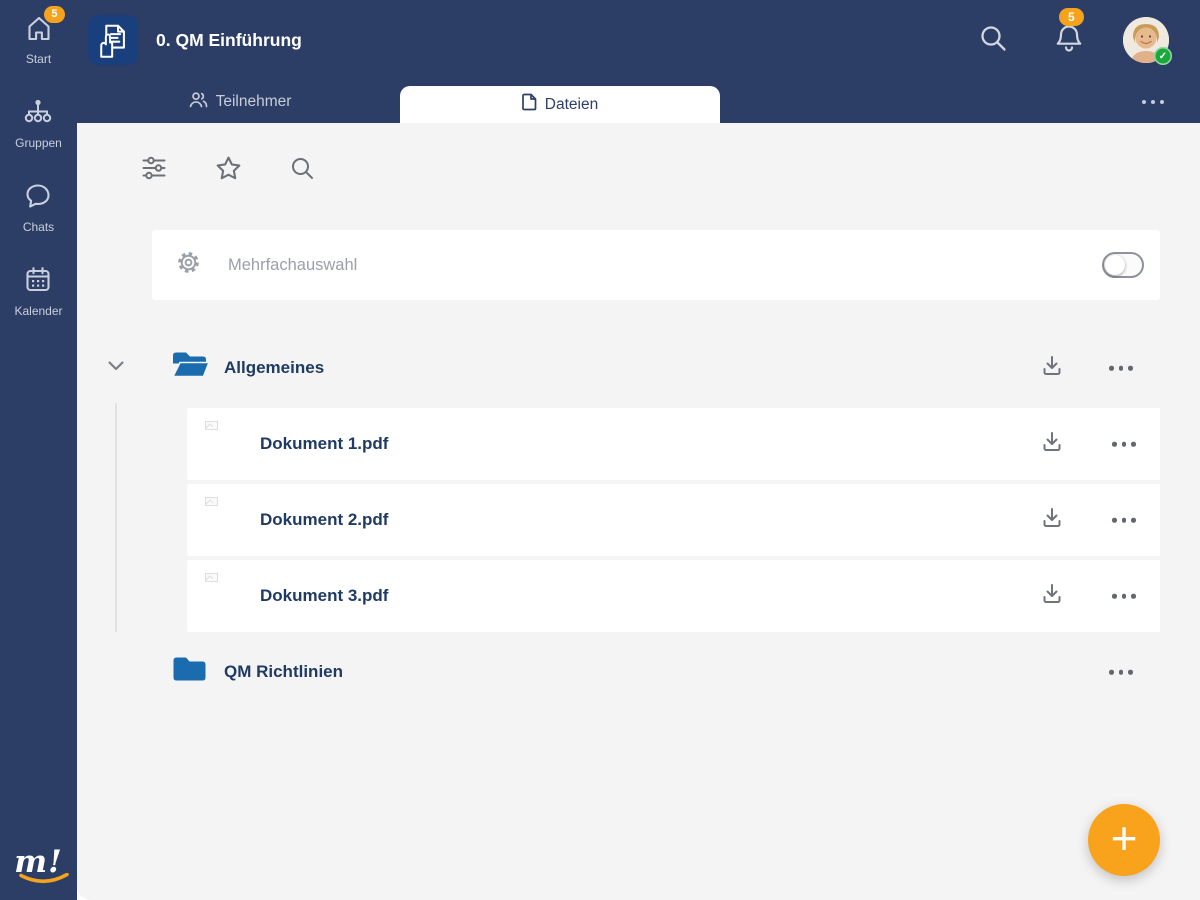 The image size is (1200, 900). What do you see at coordinates (38, 311) in the screenshot?
I see `sidebar-item-label: Kalender` at bounding box center [38, 311].